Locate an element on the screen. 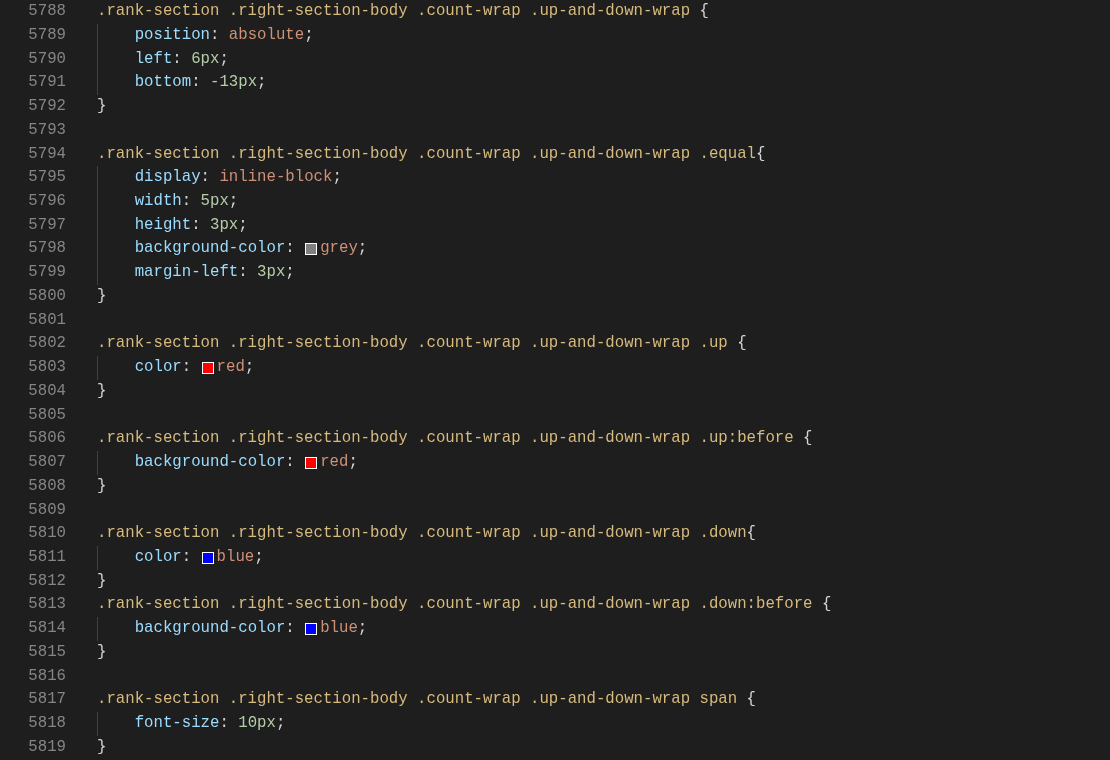 Image resolution: width=1110 pixels, height=760 pixels. code-text: height: 3px; is located at coordinates (191, 225).